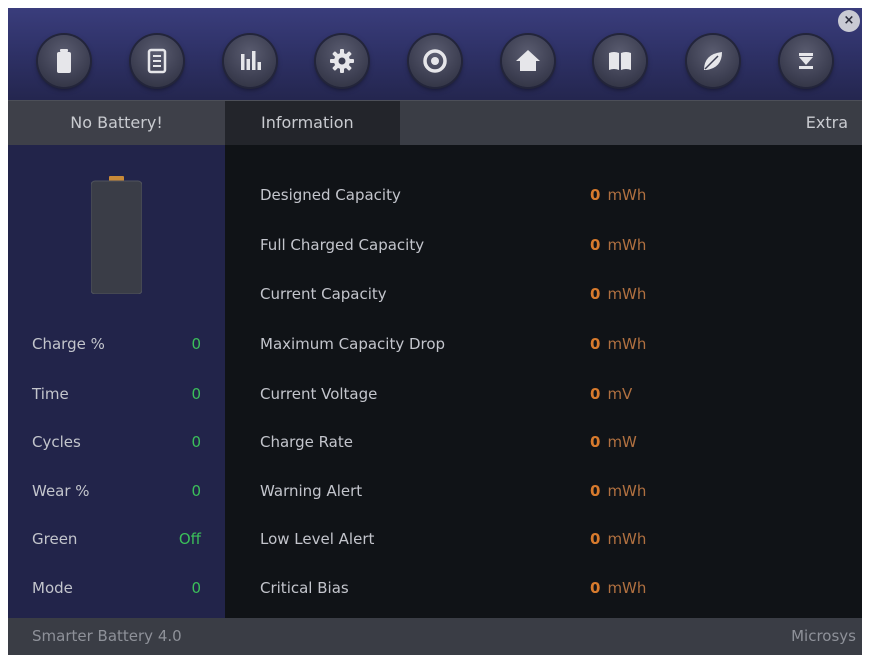 The image size is (869, 657). Describe the element at coordinates (116, 347) in the screenshot. I see `stat-charge: Charge % 0` at that location.